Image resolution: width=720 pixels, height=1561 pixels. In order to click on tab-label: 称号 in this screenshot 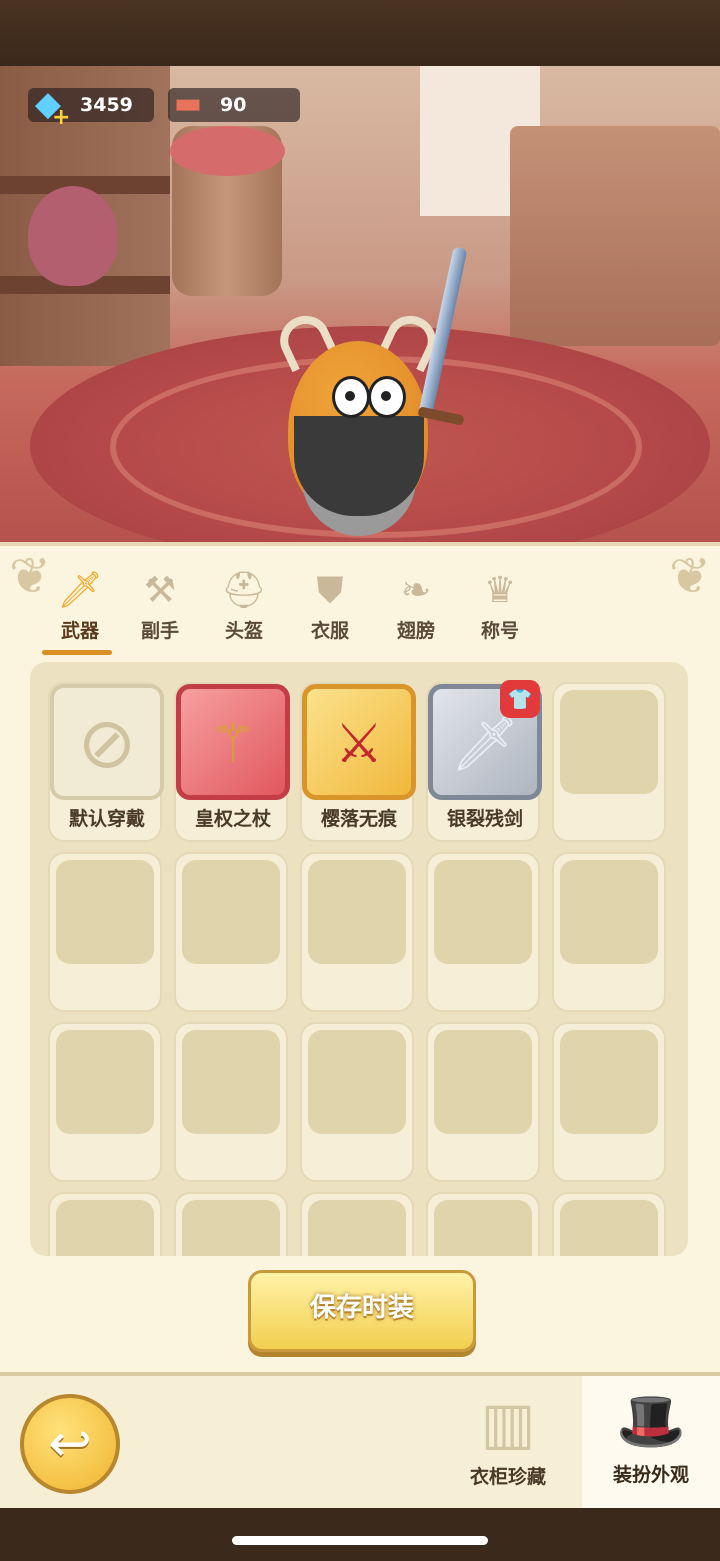, I will do `click(499, 631)`.